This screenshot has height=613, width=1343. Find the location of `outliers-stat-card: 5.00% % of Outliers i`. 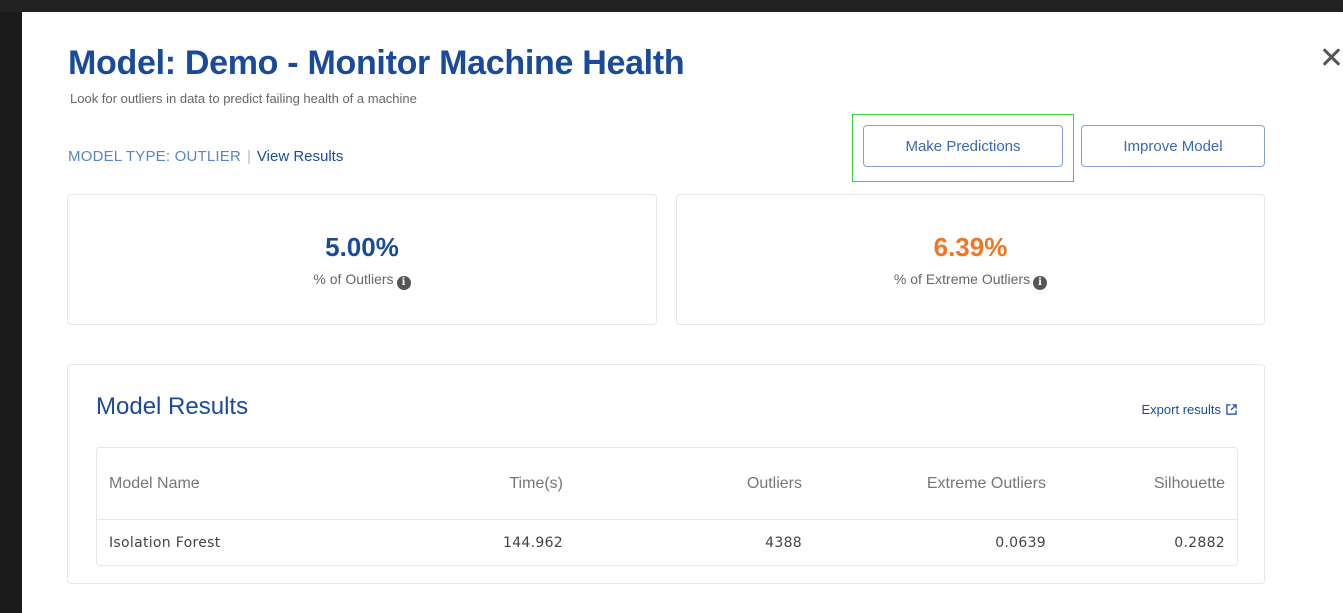

outliers-stat-card: 5.00% % of Outliers i is located at coordinates (362, 259).